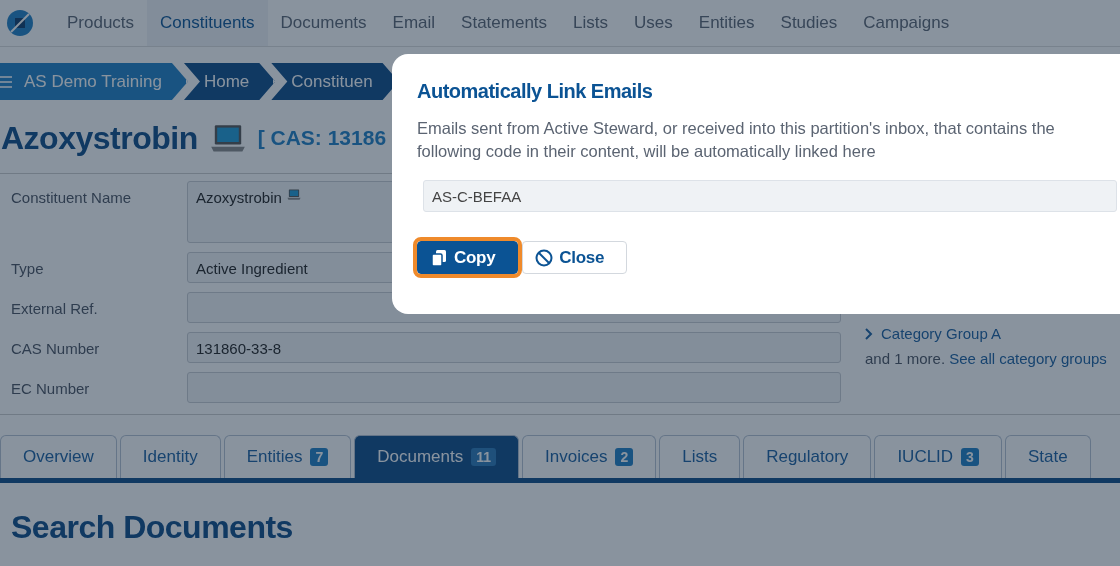 Image resolution: width=1120 pixels, height=566 pixels. I want to click on nav-item: Statements, so click(504, 23).